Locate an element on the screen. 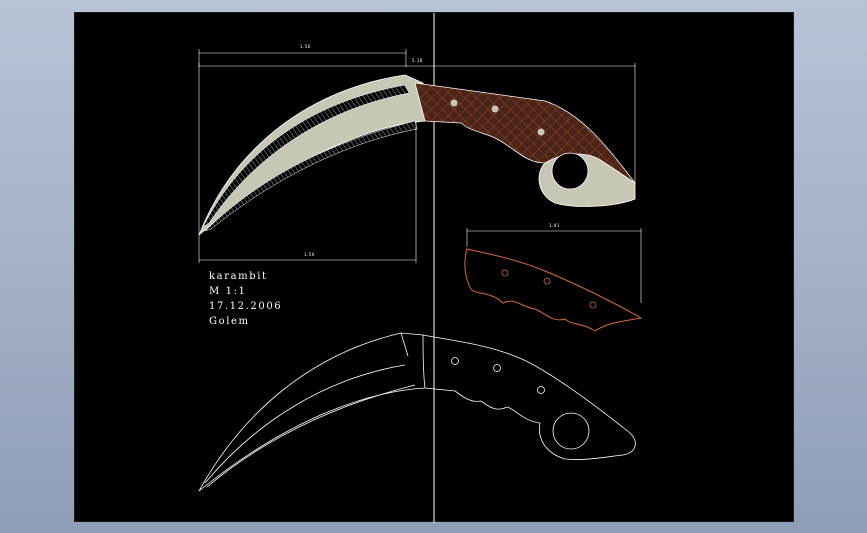 This screenshot has height=533, width=867. dimension-label-handle: 1.91 is located at coordinates (554, 225).